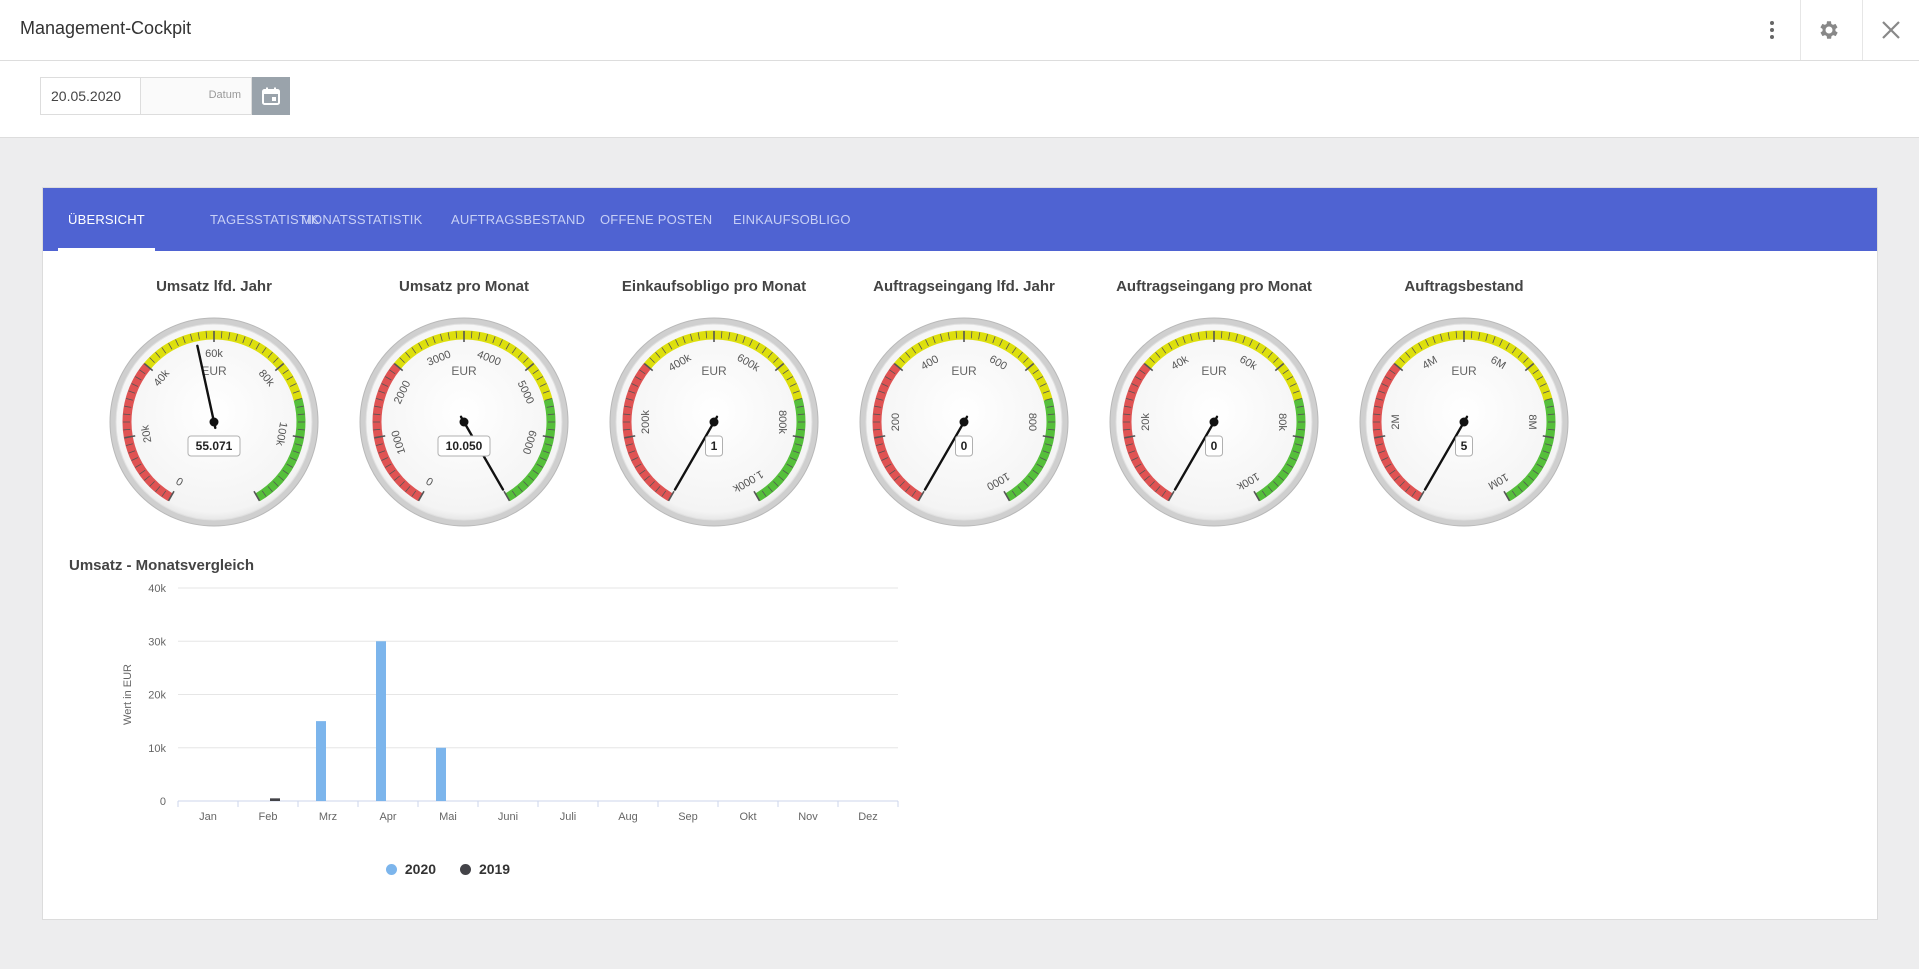 The image size is (1919, 969). I want to click on app-title: Management-Cockpit, so click(106, 28).